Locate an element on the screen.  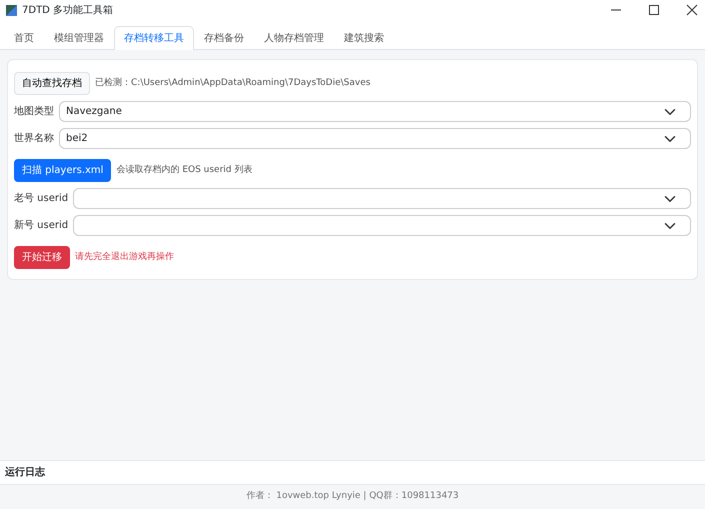
maximize-icon is located at coordinates (654, 10).